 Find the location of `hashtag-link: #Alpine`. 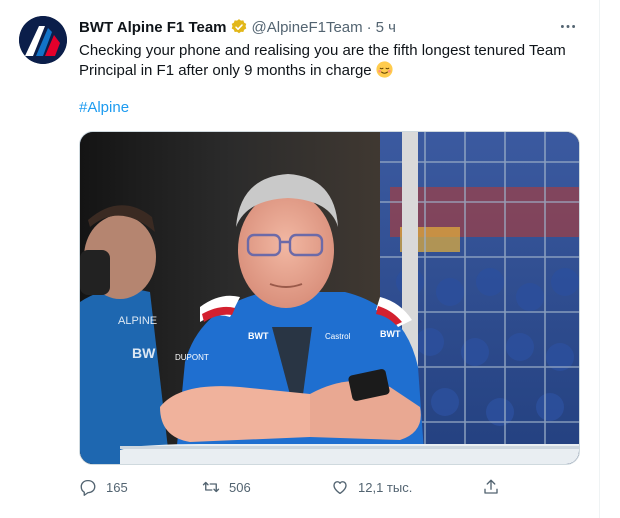

hashtag-link: #Alpine is located at coordinates (104, 107).